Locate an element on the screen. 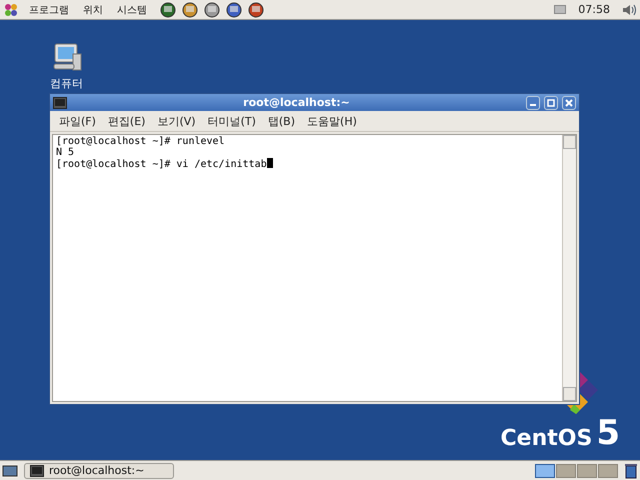 This screenshot has width=640, height=480. scrollbar is located at coordinates (569, 268).